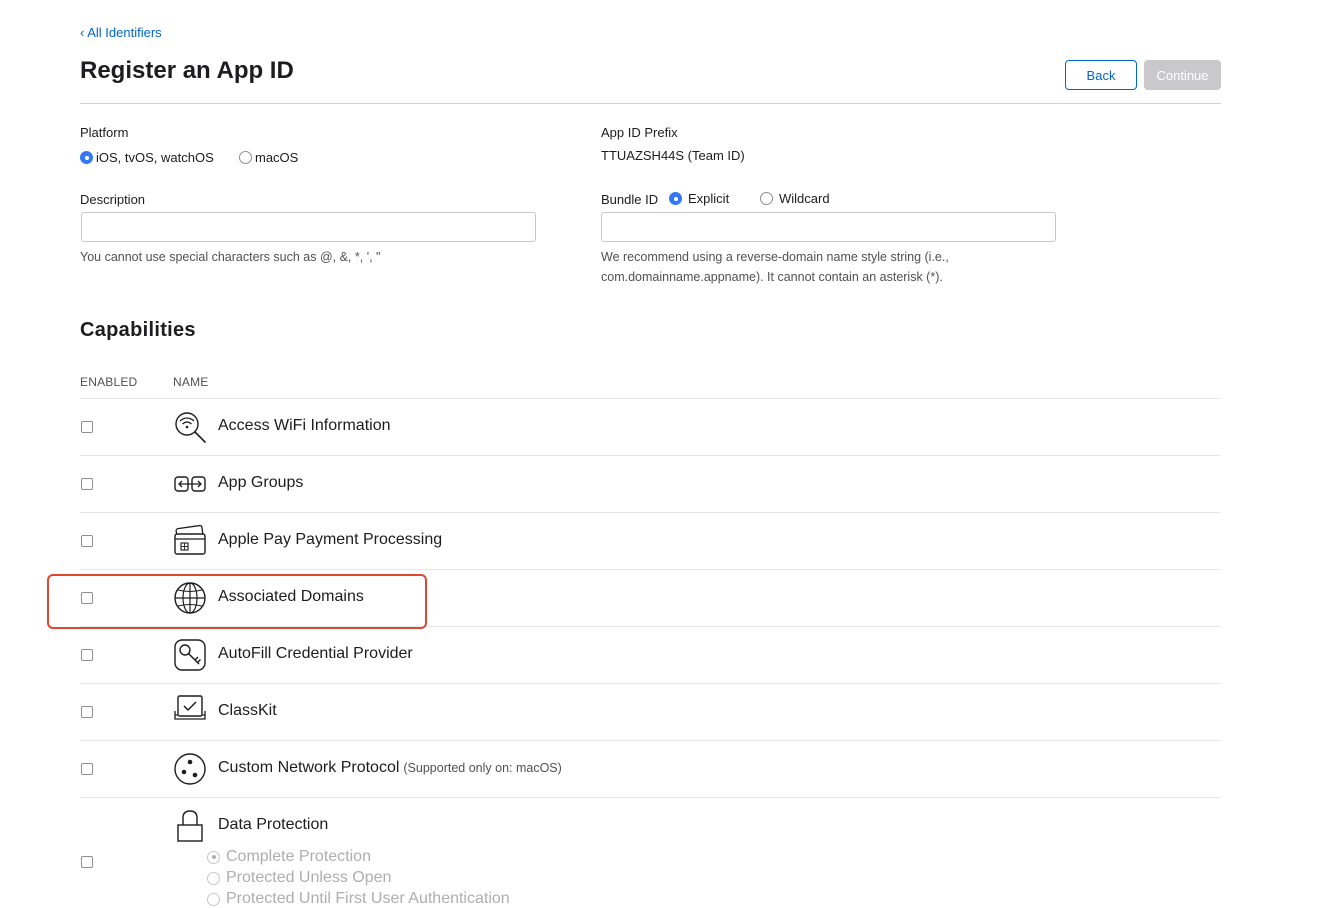  I want to click on continue-button: Continue, so click(1182, 75).